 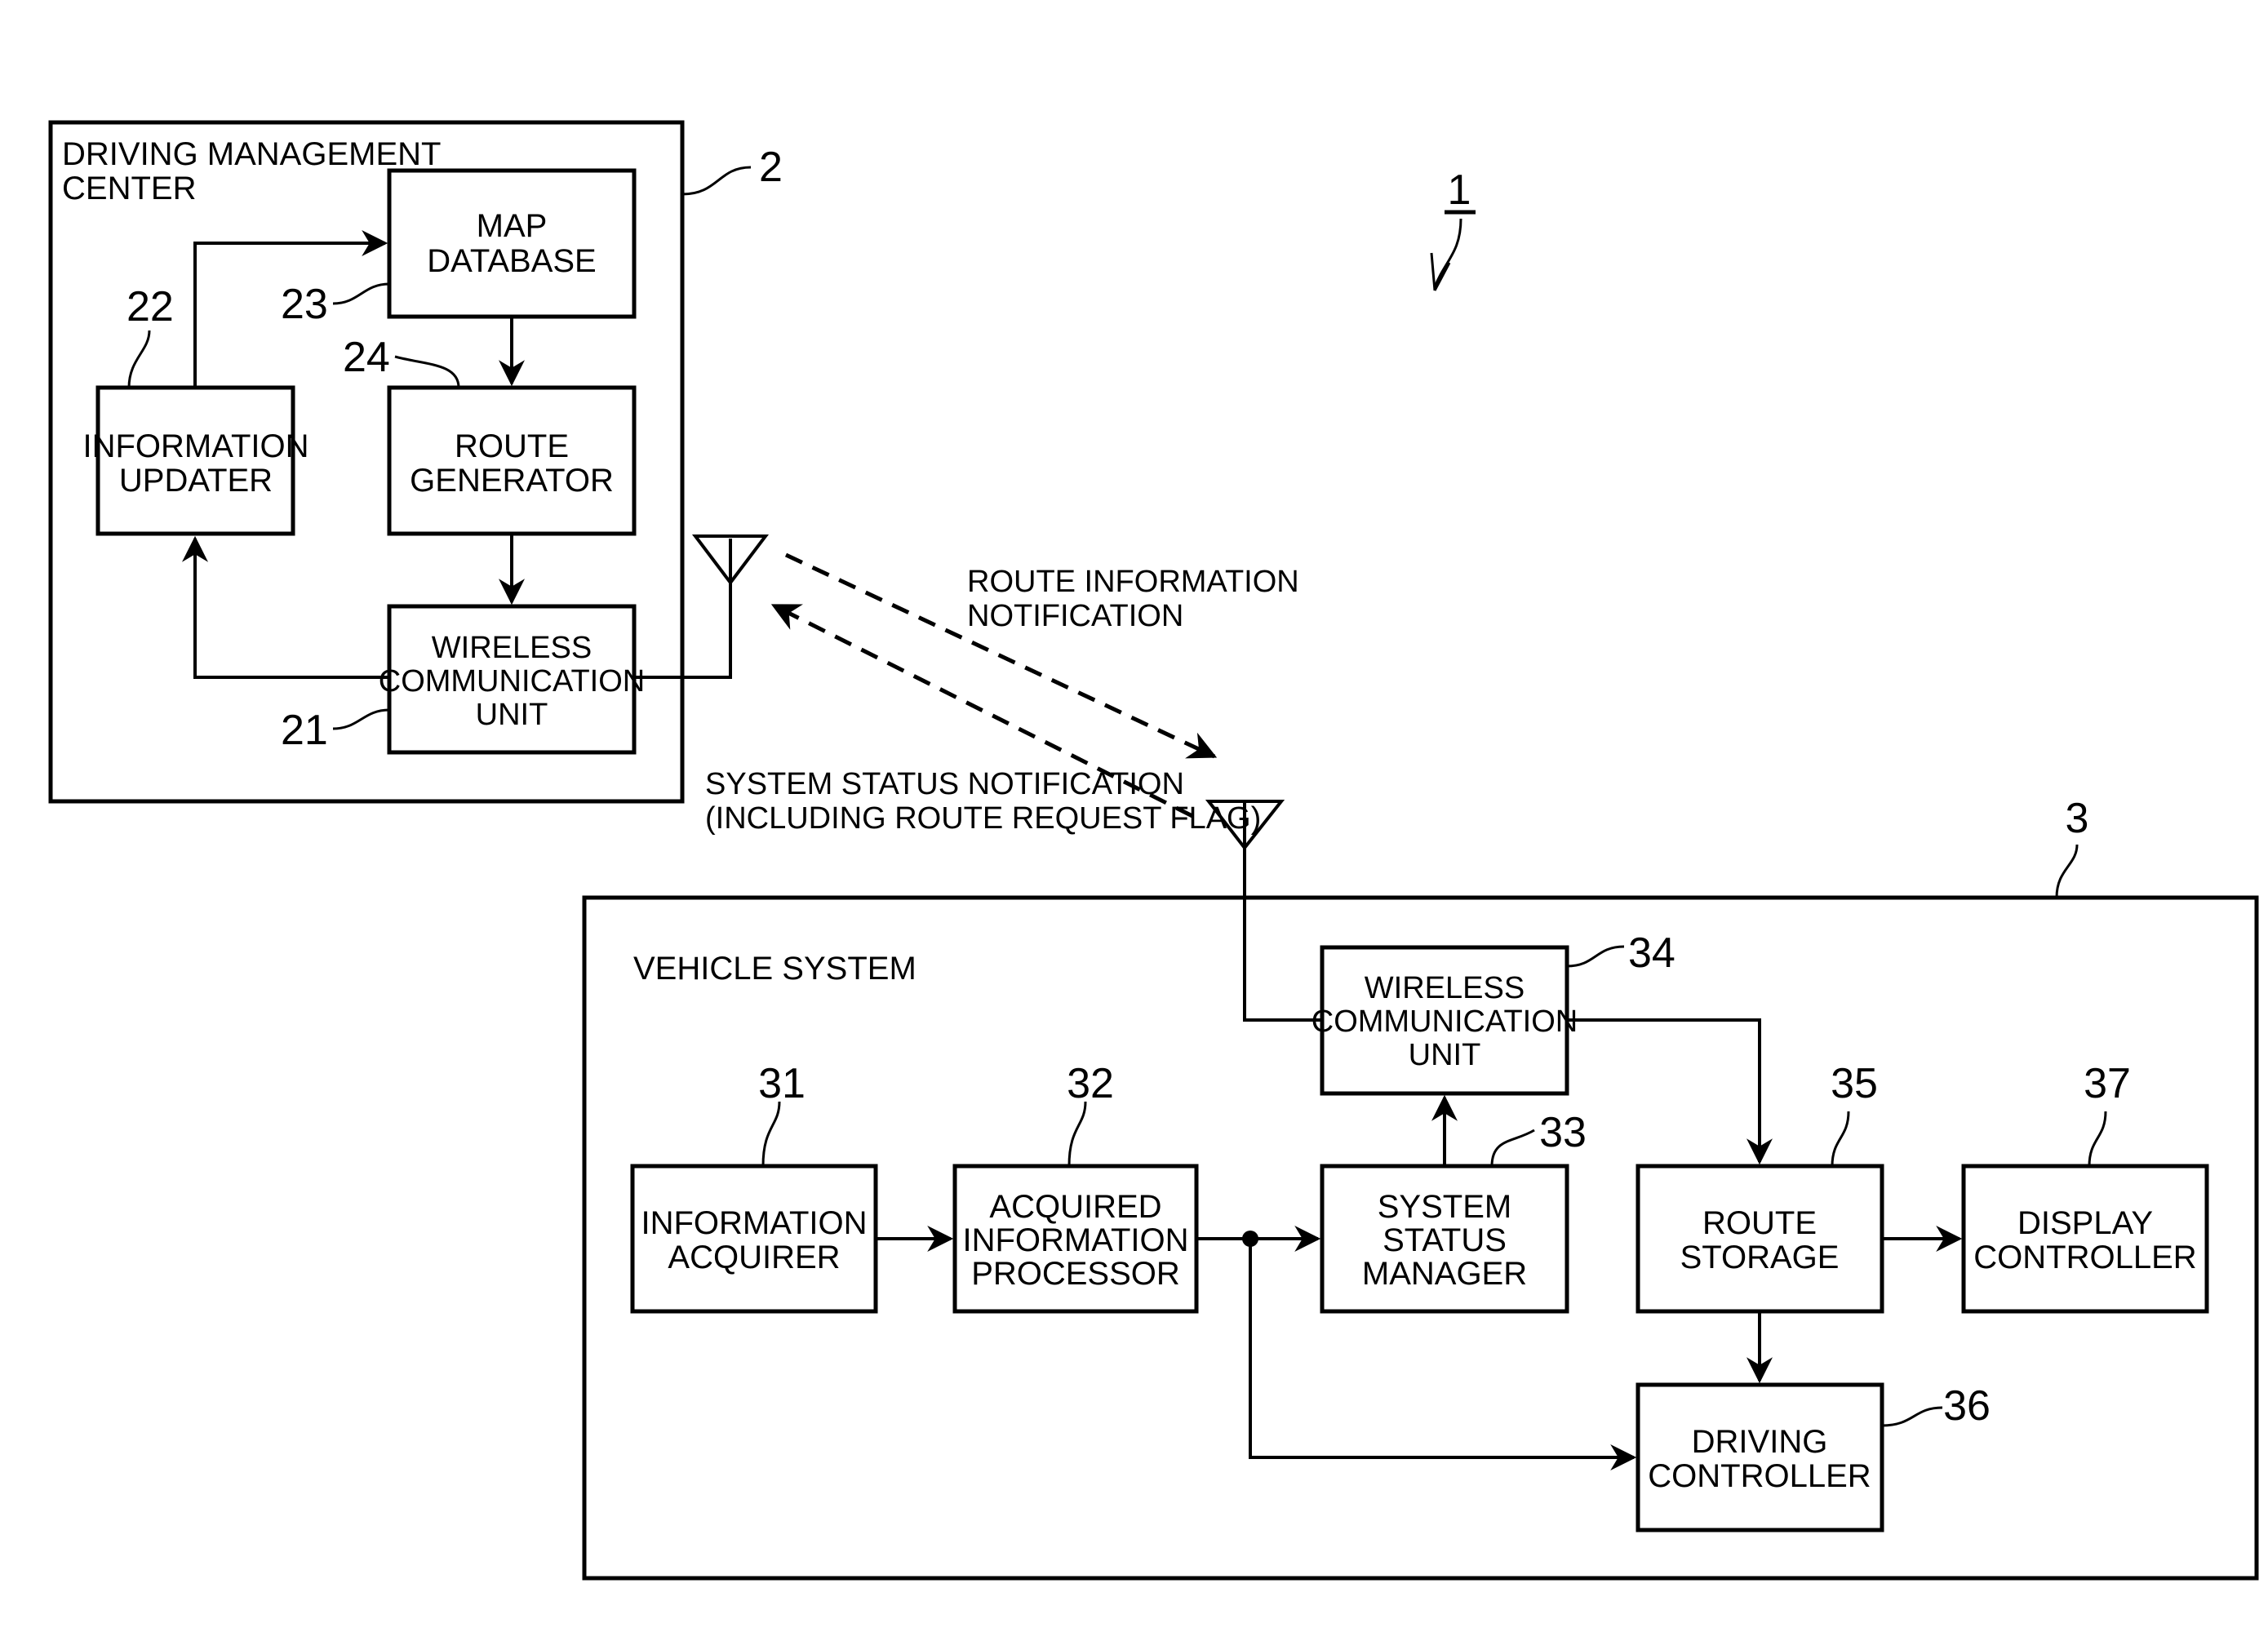 I want to click on ref-number: 31, so click(x=782, y=1083).